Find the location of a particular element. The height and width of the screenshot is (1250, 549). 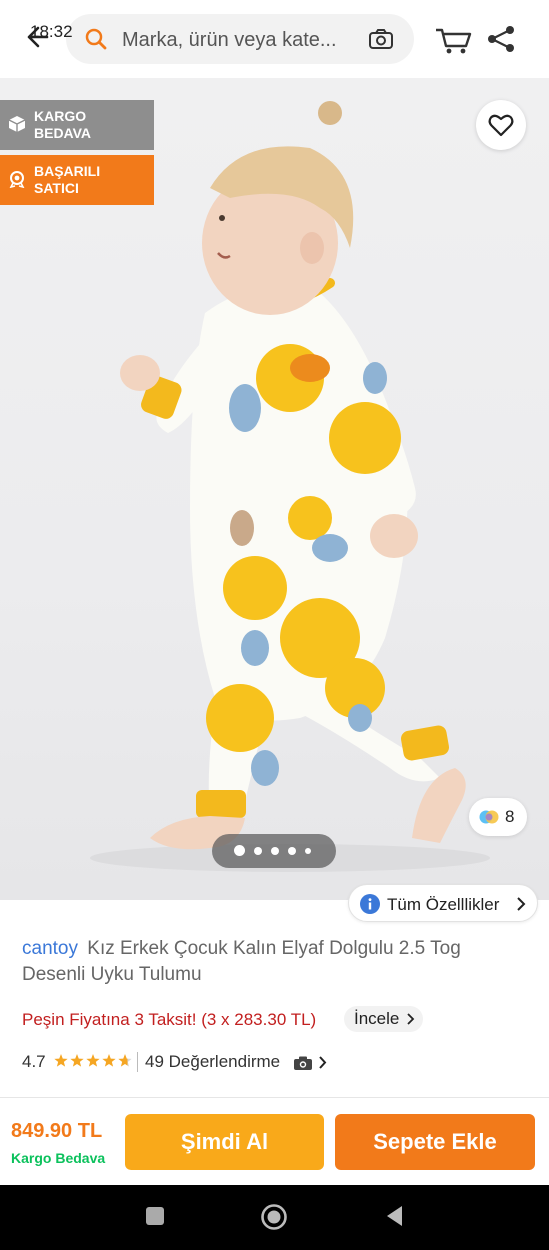

variant-count: 8 is located at coordinates (510, 816).